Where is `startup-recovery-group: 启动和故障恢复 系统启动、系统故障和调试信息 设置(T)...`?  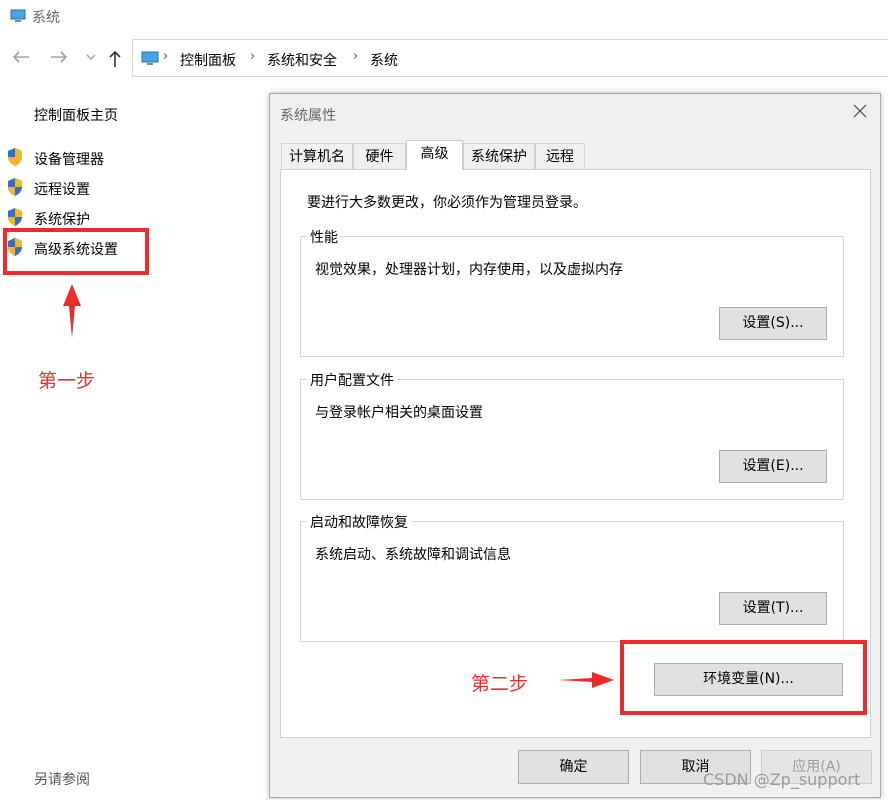
startup-recovery-group: 启动和故障恢复 系统启动、系统故障和调试信息 设置(T)... is located at coordinates (572, 577).